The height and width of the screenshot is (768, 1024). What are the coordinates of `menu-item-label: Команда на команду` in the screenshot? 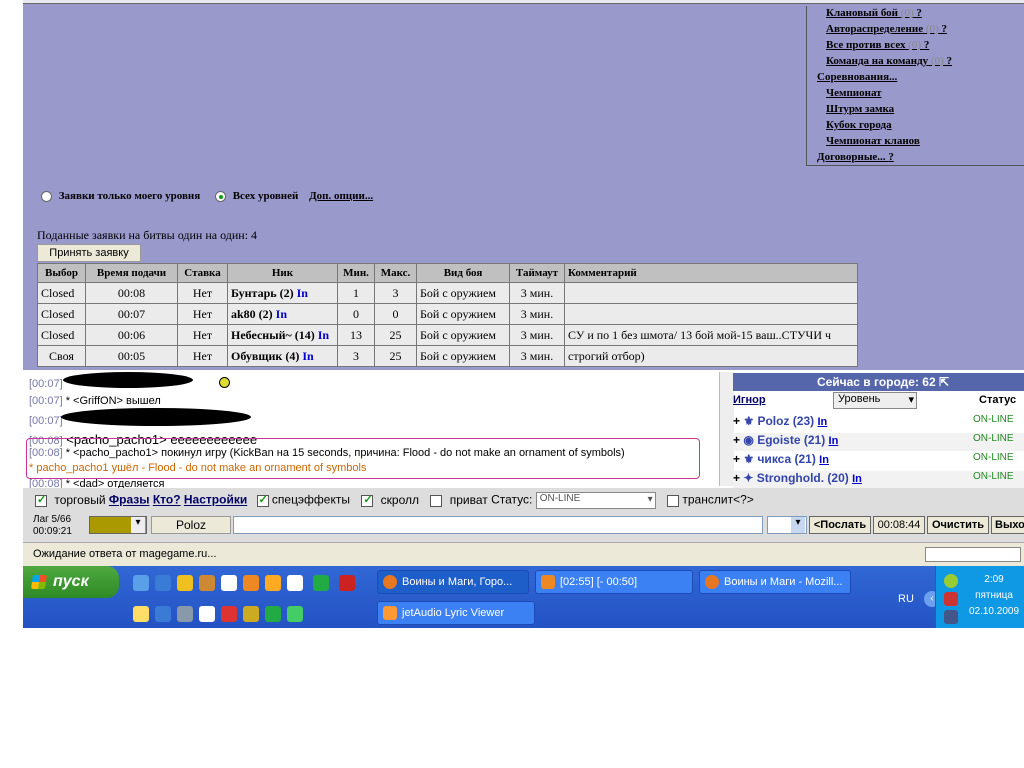 It's located at (877, 61).